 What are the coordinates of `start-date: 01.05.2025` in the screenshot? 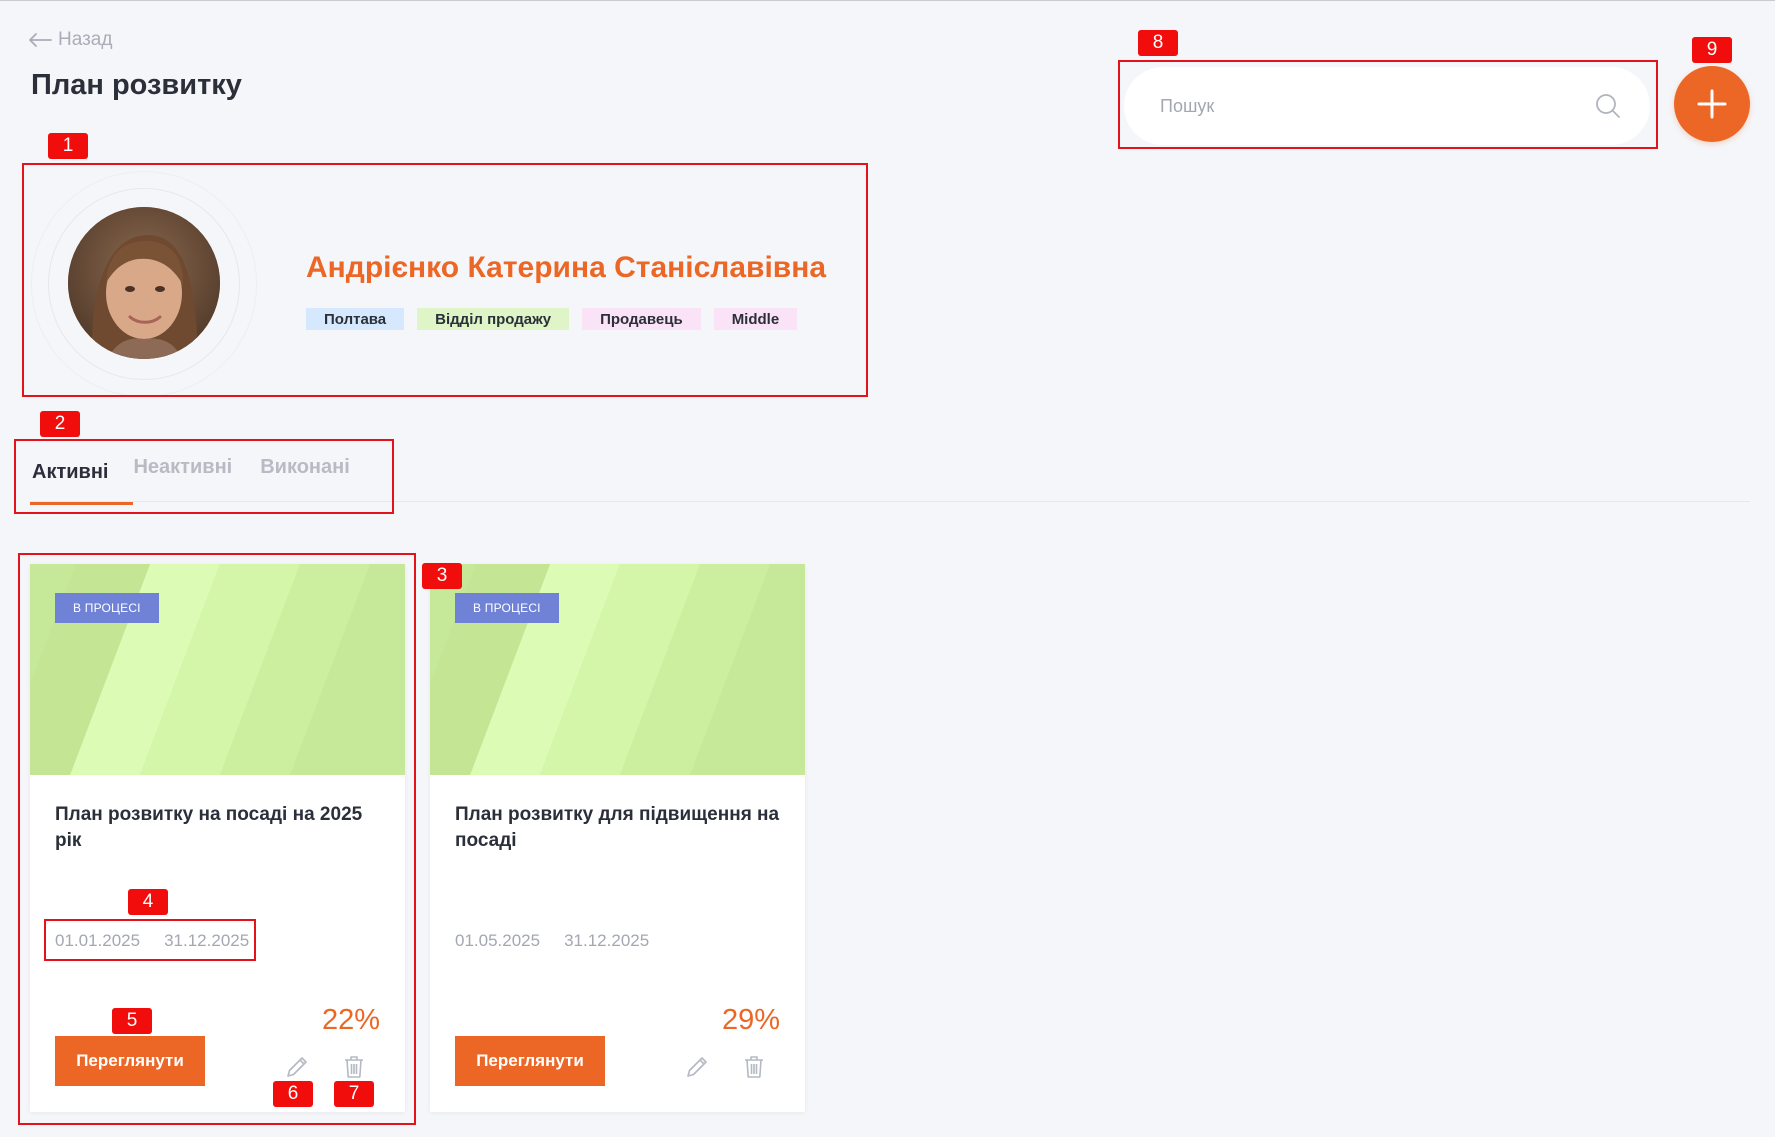 It's located at (498, 940).